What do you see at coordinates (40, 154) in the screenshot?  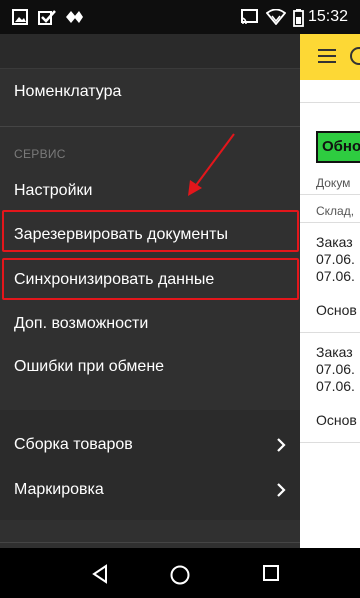 I see `section-header-service: СЕРВИС` at bounding box center [40, 154].